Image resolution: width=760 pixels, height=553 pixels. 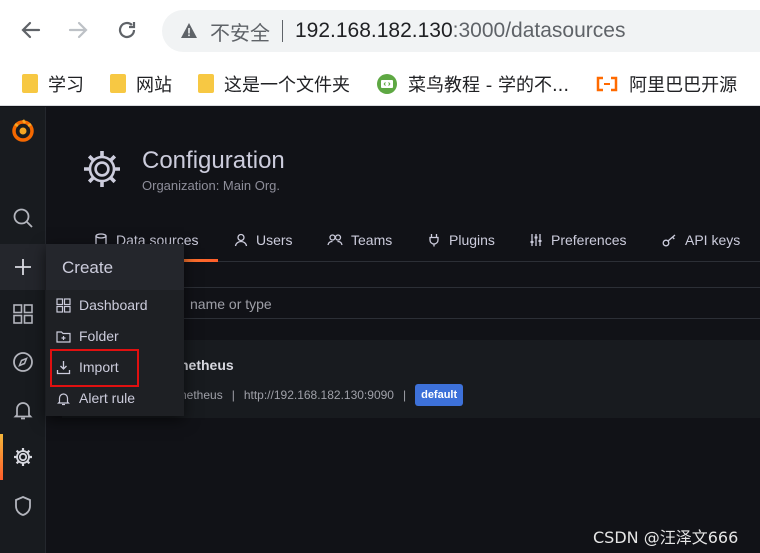 What do you see at coordinates (88, 267) in the screenshot?
I see `create-dropdown-title: Create` at bounding box center [88, 267].